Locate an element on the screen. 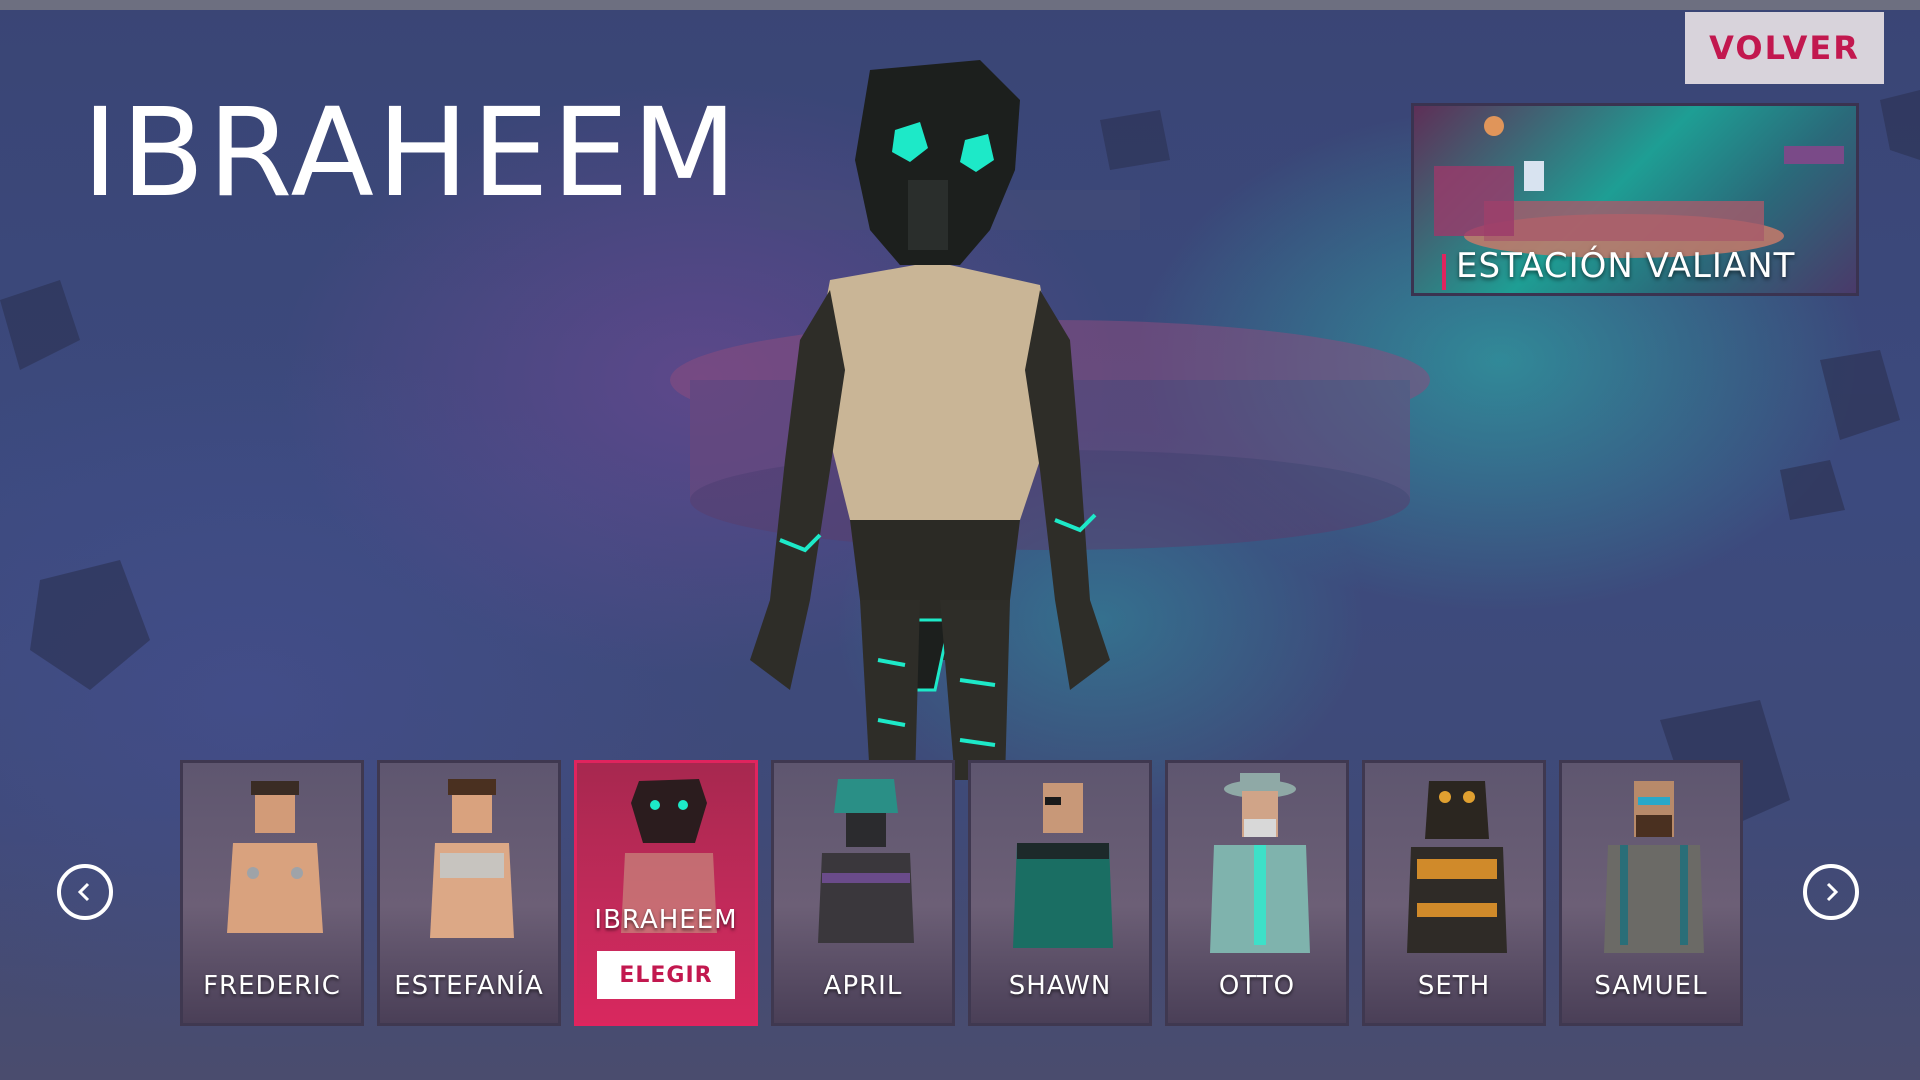 The image size is (1920, 1080). location-card: ESTACIÓN VALIANT is located at coordinates (1635, 199).